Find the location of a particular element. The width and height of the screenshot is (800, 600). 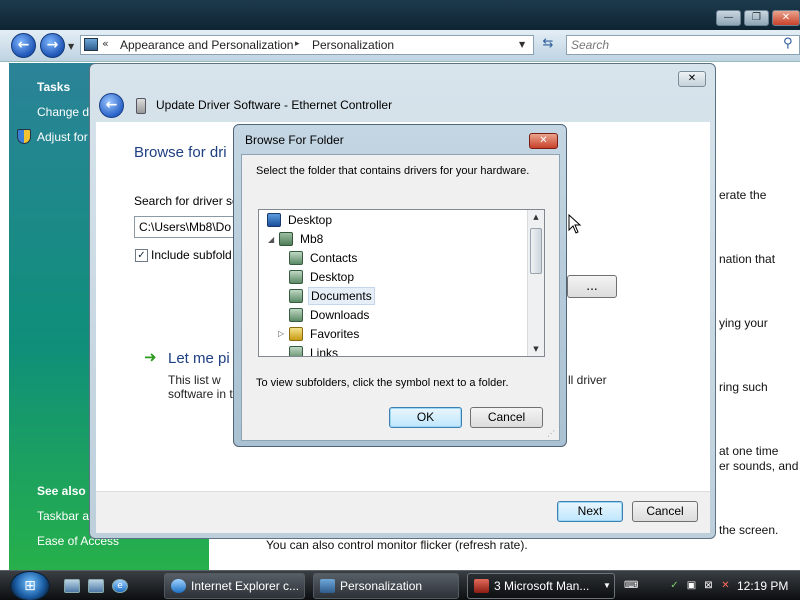

dialog-title: Browse For Folder is located at coordinates (294, 140).